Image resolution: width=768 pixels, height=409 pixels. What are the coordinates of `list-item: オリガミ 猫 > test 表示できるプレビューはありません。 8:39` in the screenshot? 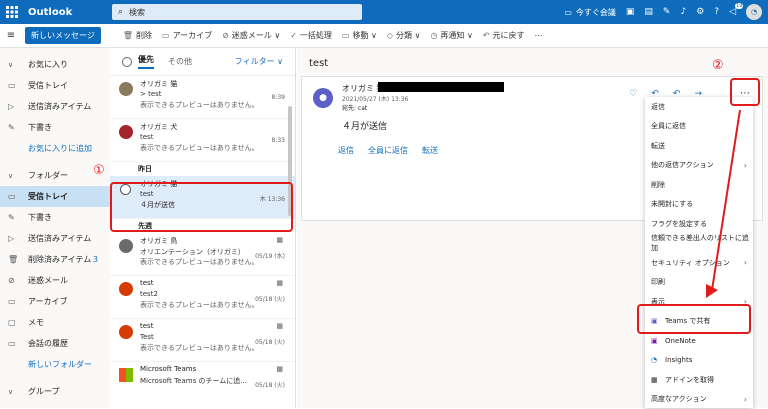 It's located at (202, 97).